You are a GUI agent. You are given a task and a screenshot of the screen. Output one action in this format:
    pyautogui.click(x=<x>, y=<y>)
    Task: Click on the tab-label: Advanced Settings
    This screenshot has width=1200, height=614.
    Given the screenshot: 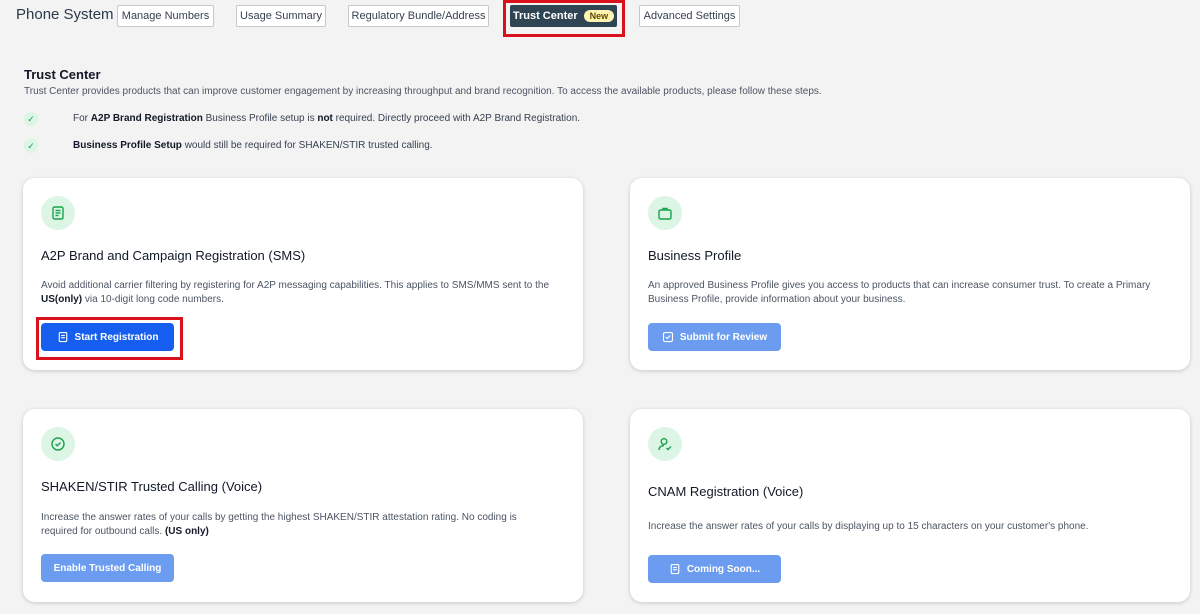 What is the action you would take?
    pyautogui.click(x=689, y=16)
    